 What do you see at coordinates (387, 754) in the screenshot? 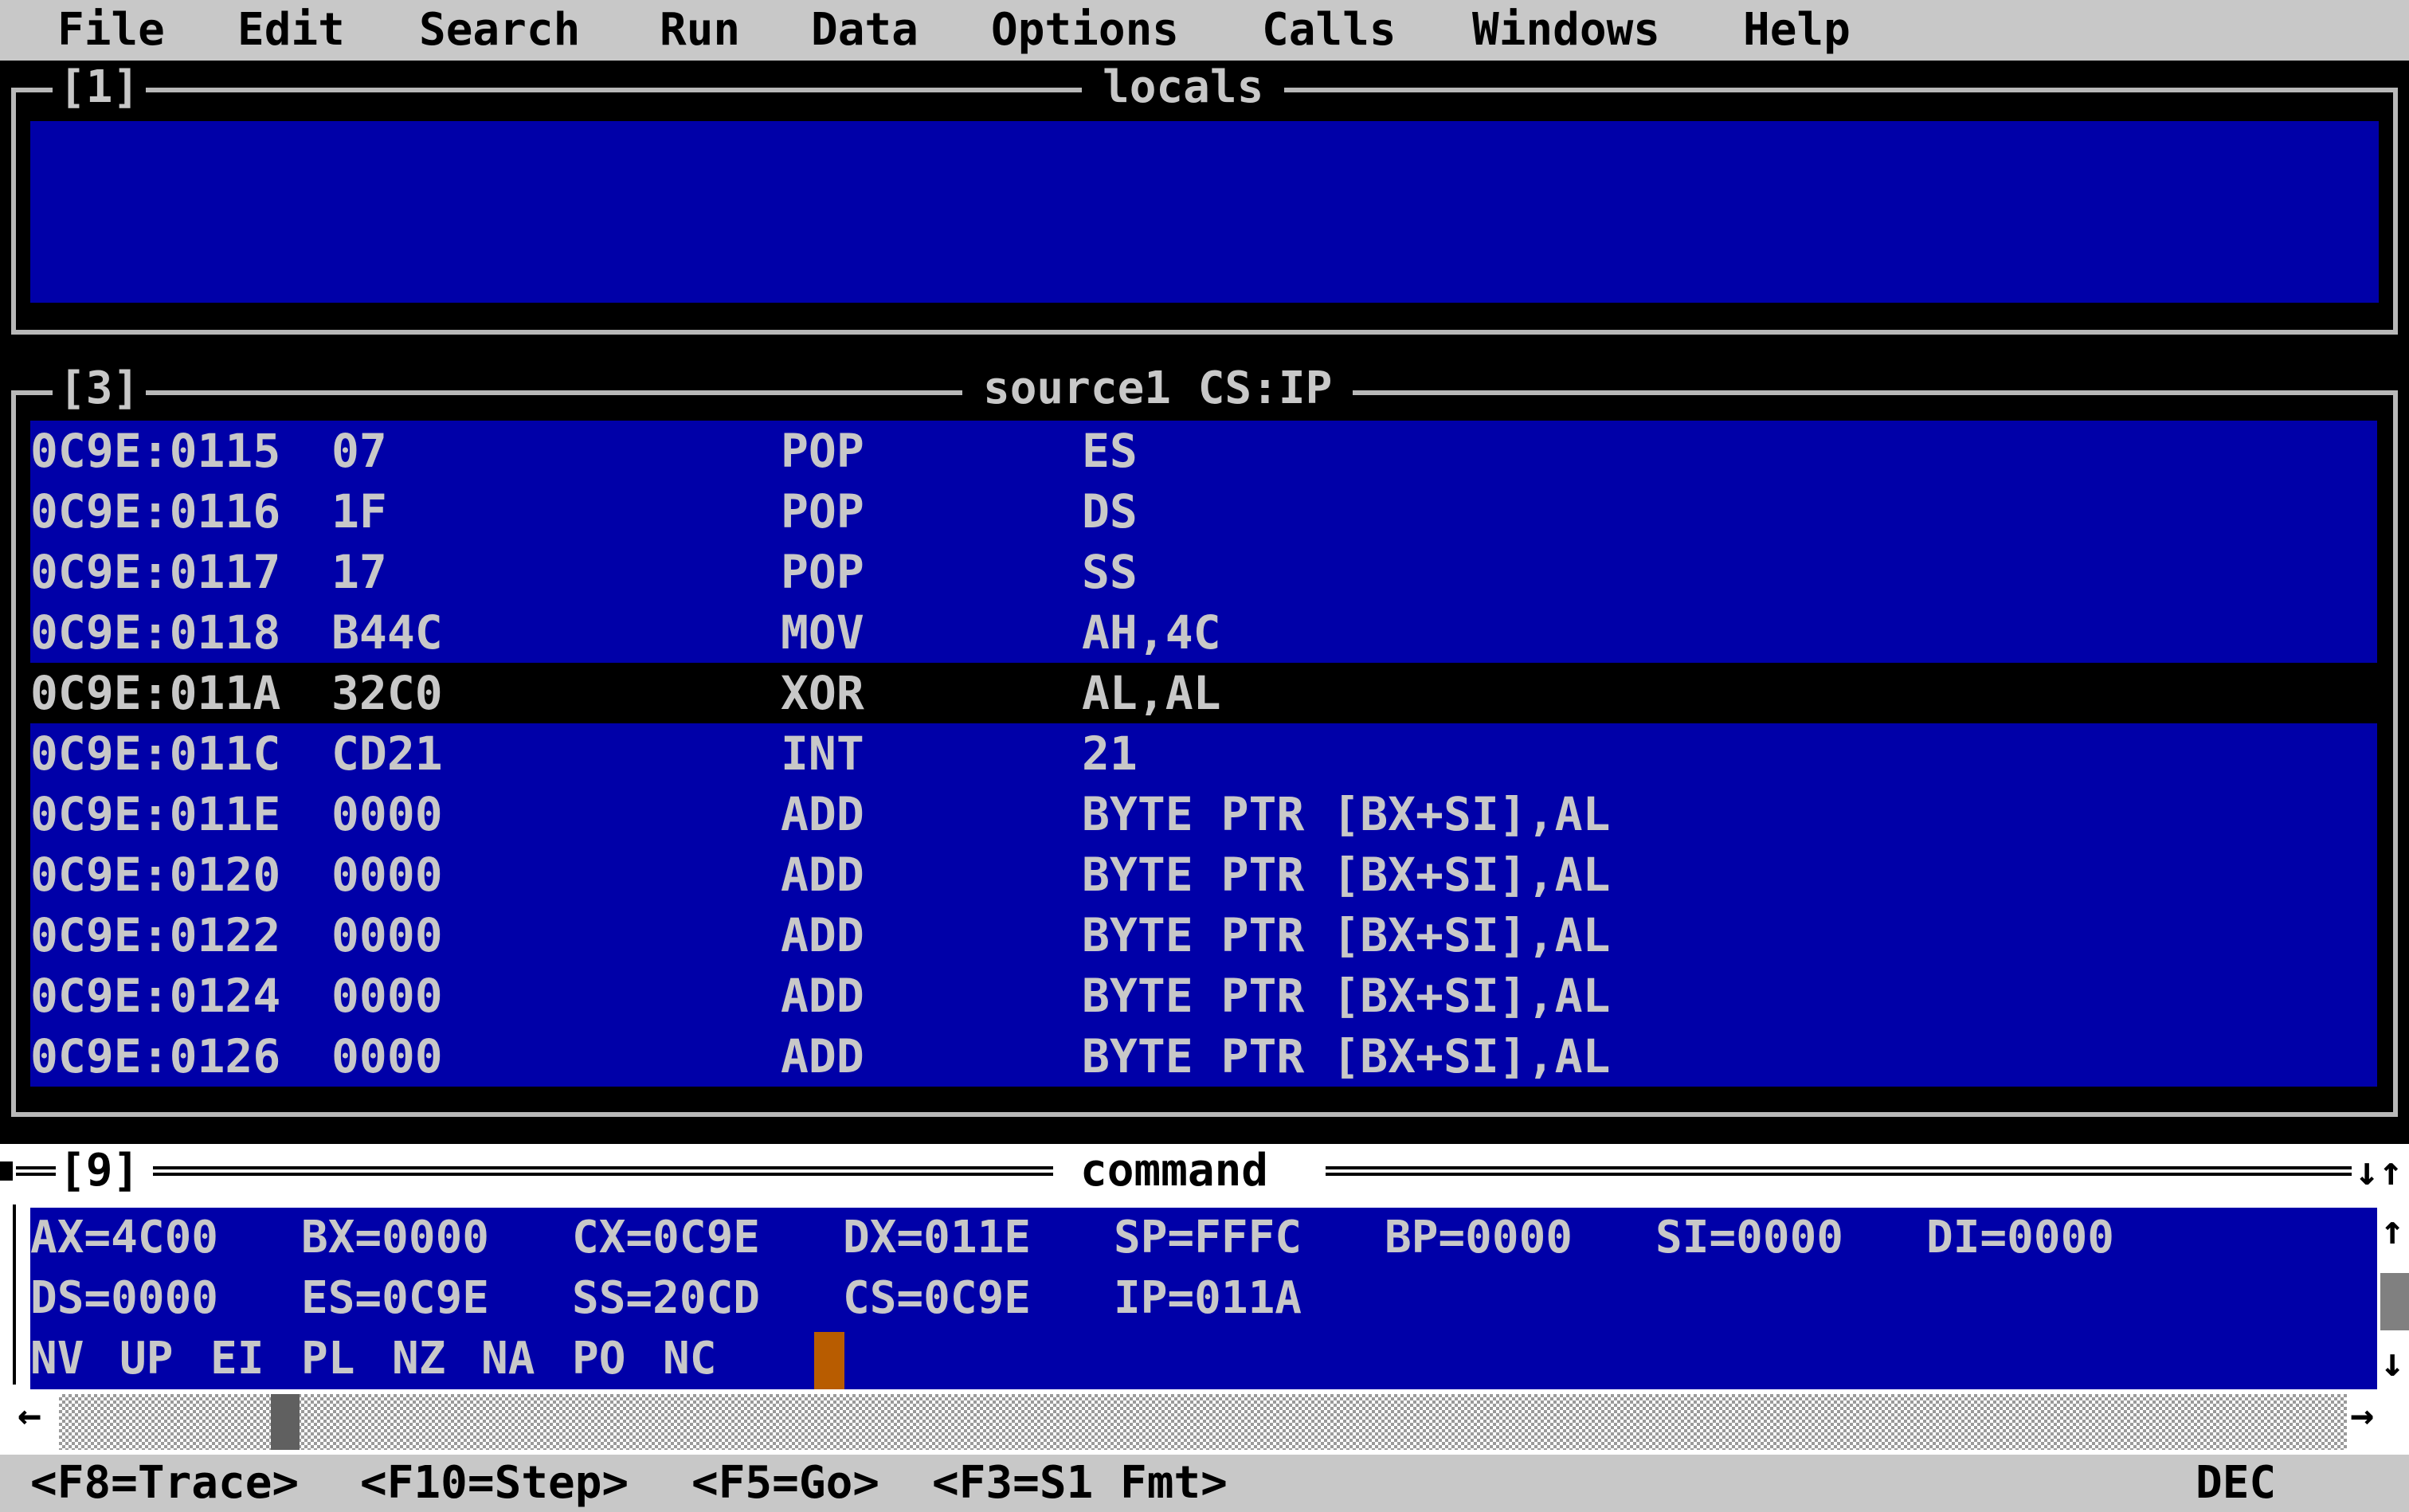
I see `source-bytes: CD21` at bounding box center [387, 754].